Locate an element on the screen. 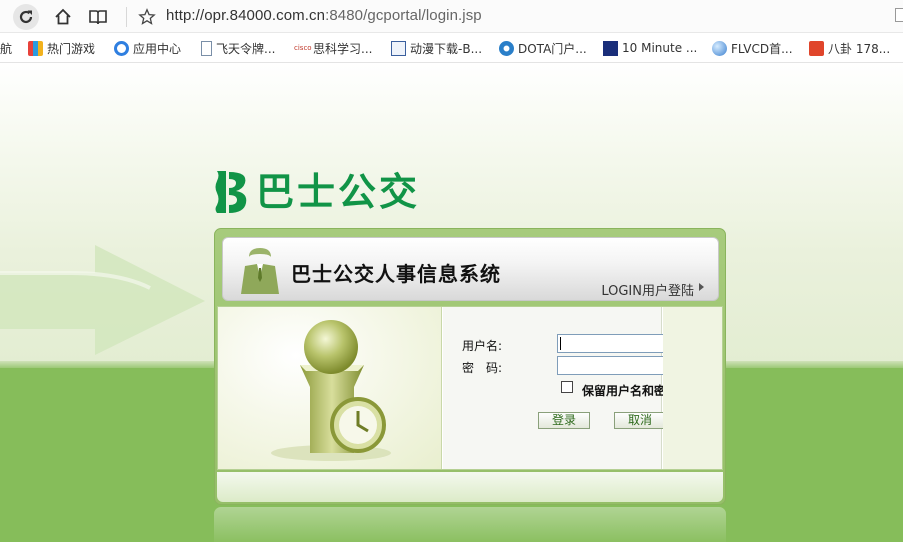 This screenshot has height=542, width=903. url-rest: :8480/gcportal/login.jsp is located at coordinates (403, 15).